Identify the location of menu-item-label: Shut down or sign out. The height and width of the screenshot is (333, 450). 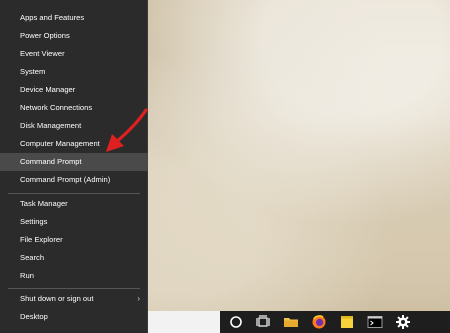
(57, 298).